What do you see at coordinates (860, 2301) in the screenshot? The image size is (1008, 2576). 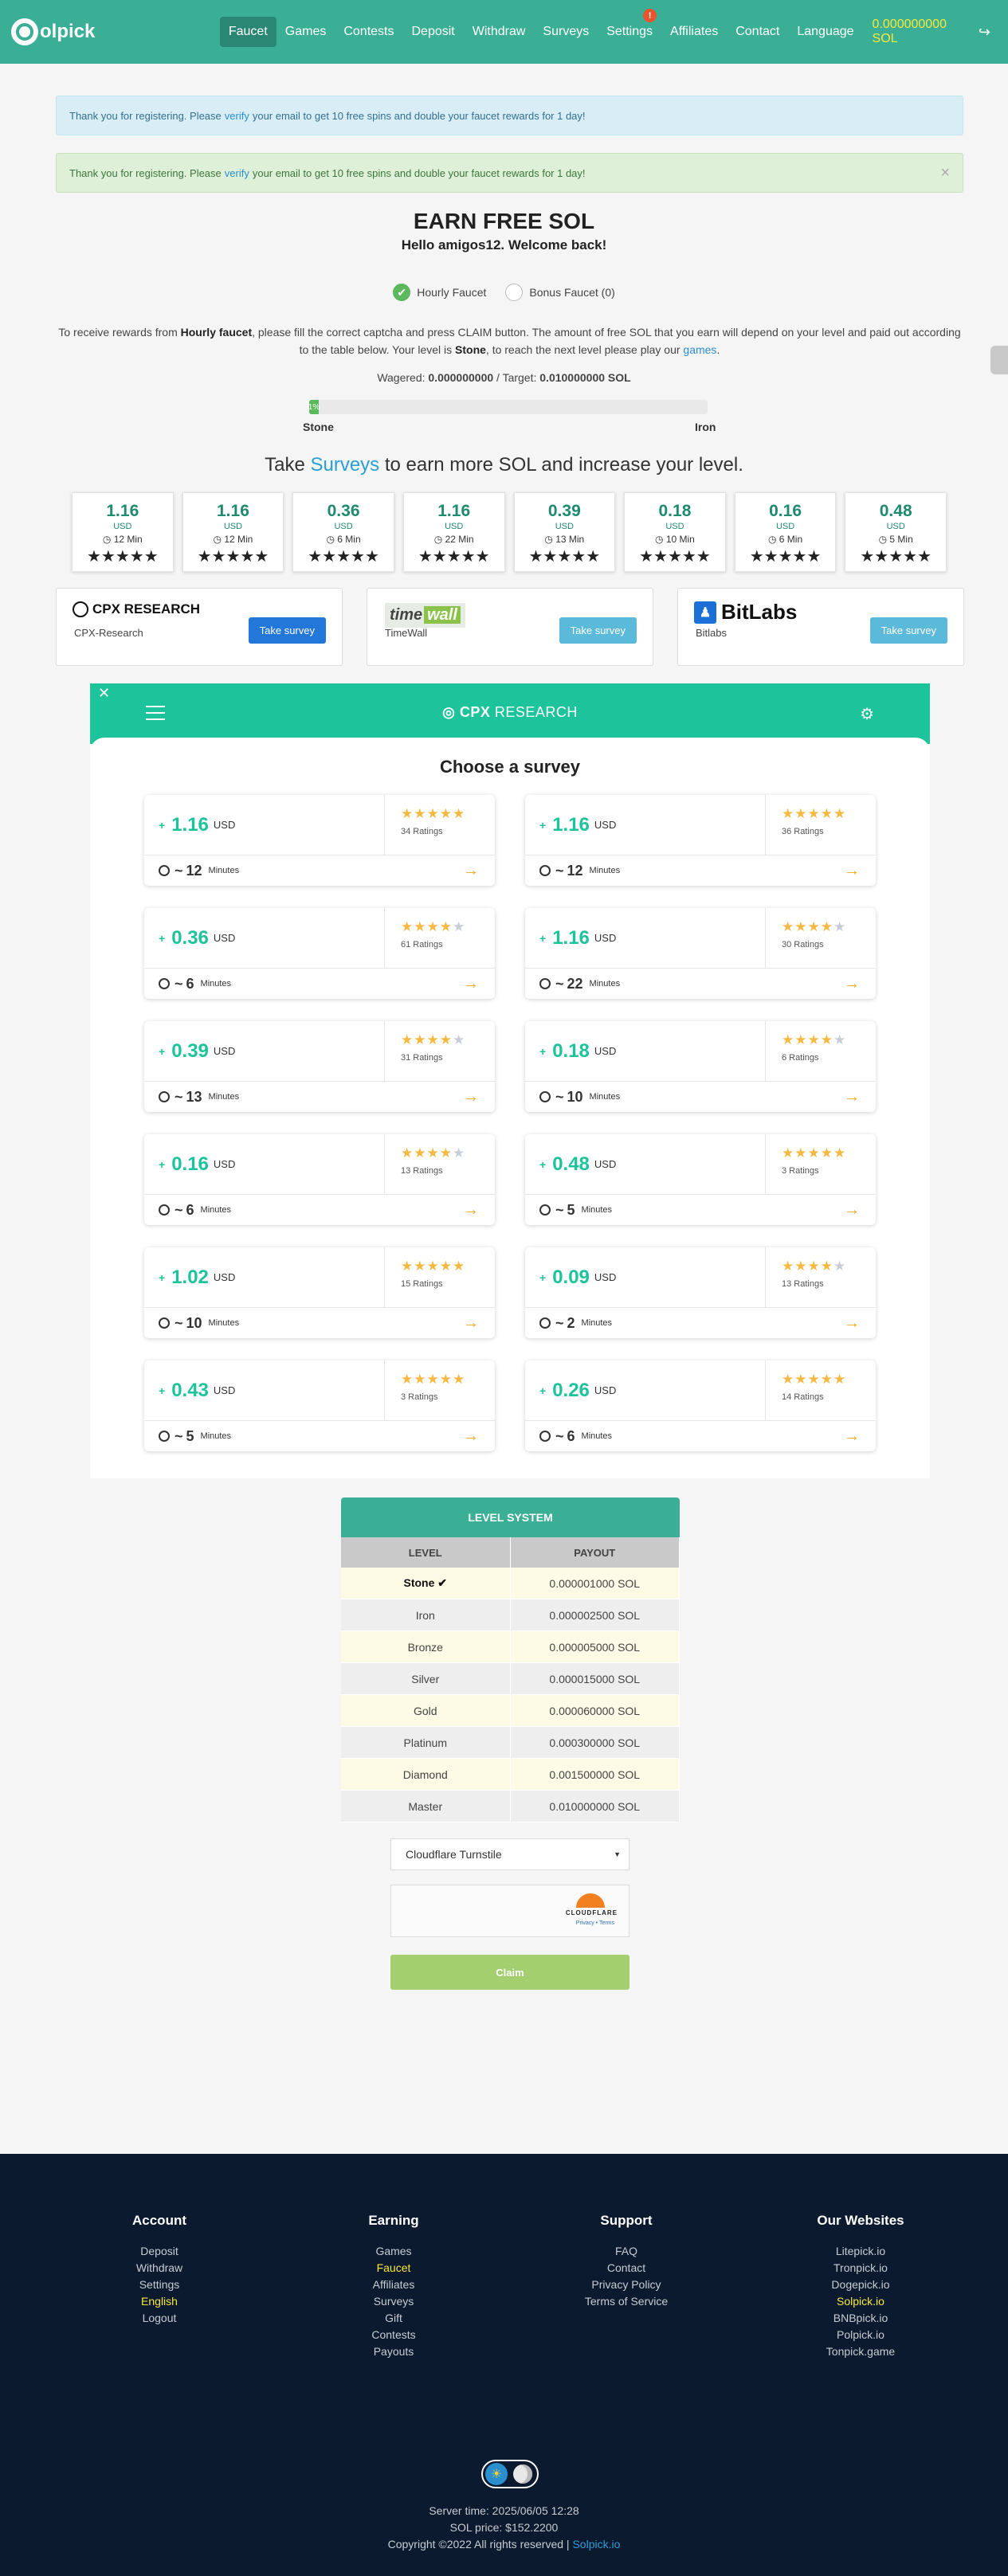 I see `footer-link: Solpick.io` at bounding box center [860, 2301].